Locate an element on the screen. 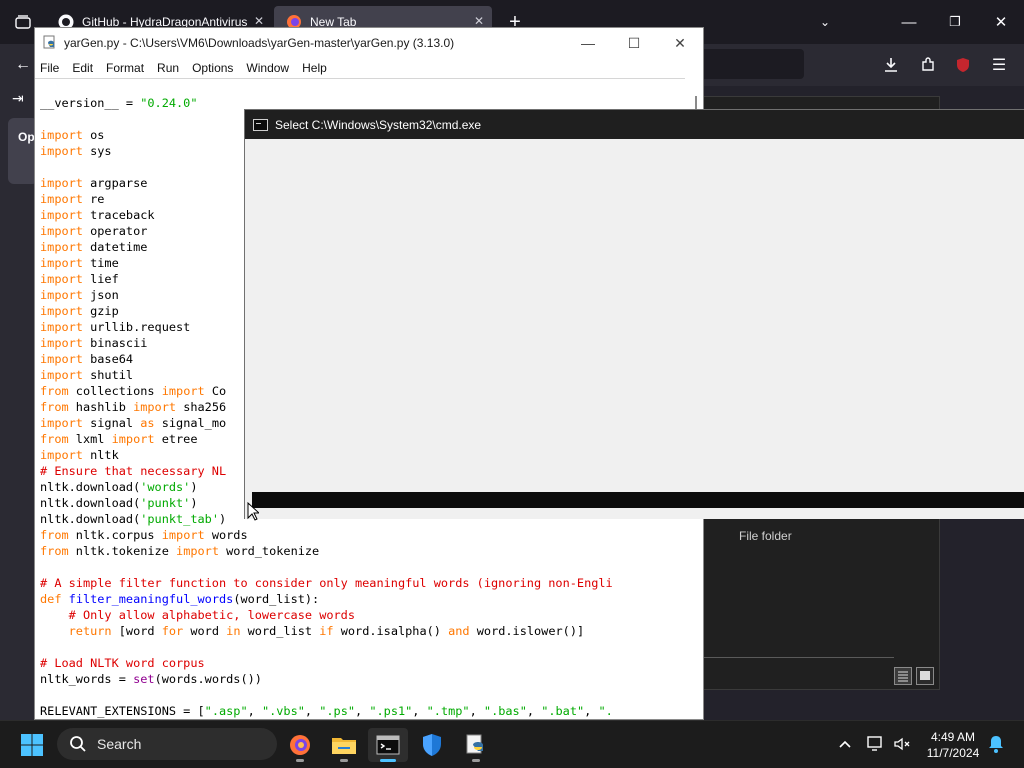 This screenshot has height=768, width=1024. windows-start-icon is located at coordinates (32, 745).